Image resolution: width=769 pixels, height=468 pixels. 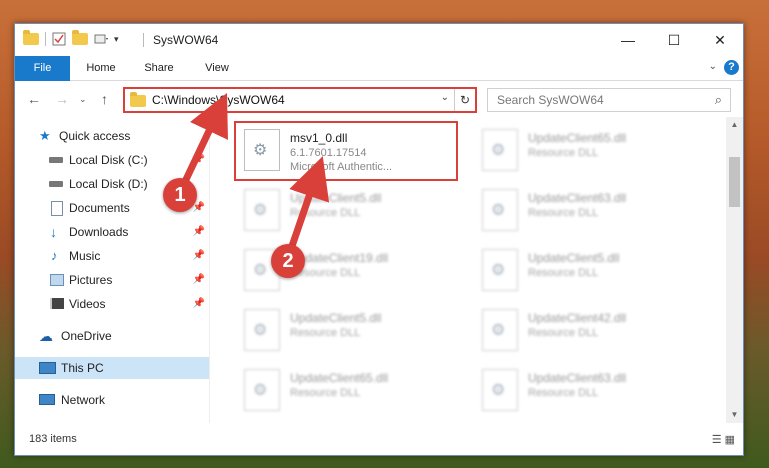 I want to click on arrow-to-file, so click(x=308, y=205).